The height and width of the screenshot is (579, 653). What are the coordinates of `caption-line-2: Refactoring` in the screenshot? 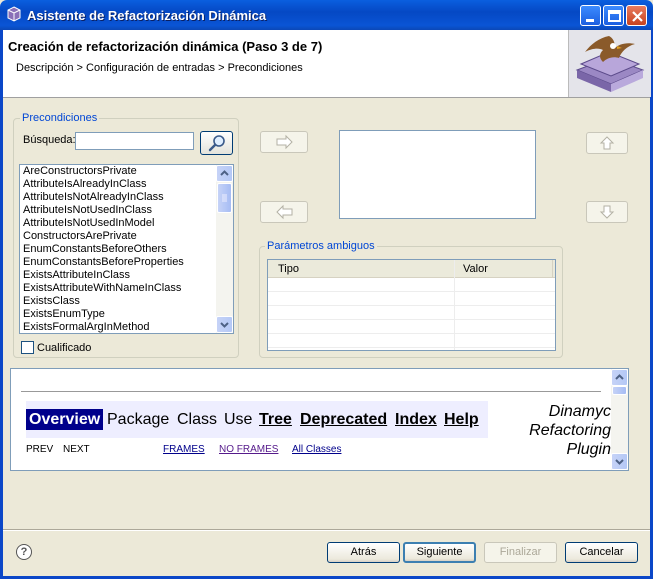 It's located at (570, 430).